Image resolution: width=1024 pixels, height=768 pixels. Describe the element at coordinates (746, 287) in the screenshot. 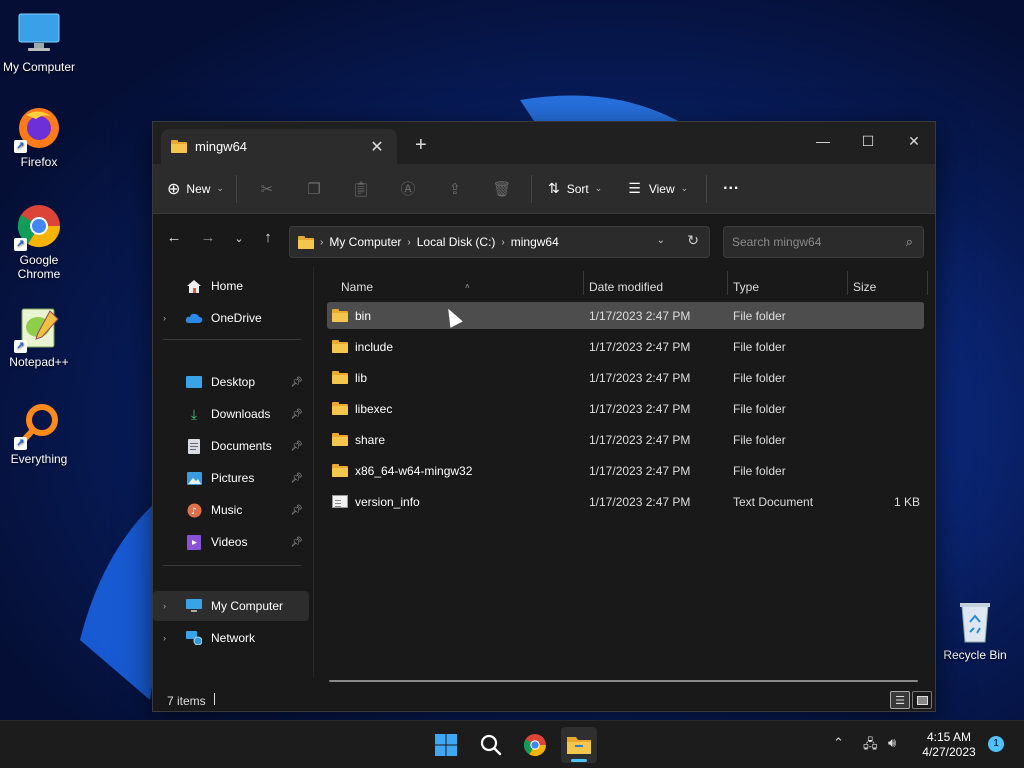

I see `column-type-label: Type` at that location.